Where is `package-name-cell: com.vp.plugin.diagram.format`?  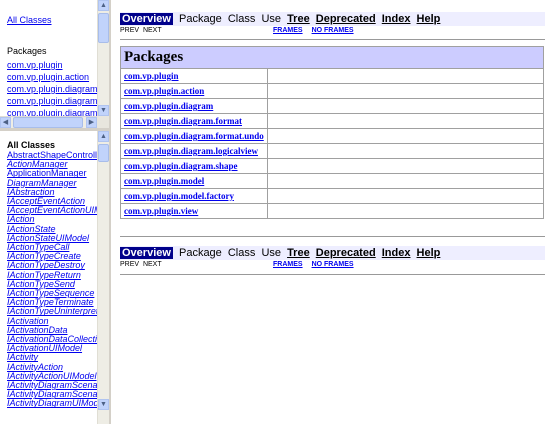
package-name-cell: com.vp.plugin.diagram.format is located at coordinates (194, 121).